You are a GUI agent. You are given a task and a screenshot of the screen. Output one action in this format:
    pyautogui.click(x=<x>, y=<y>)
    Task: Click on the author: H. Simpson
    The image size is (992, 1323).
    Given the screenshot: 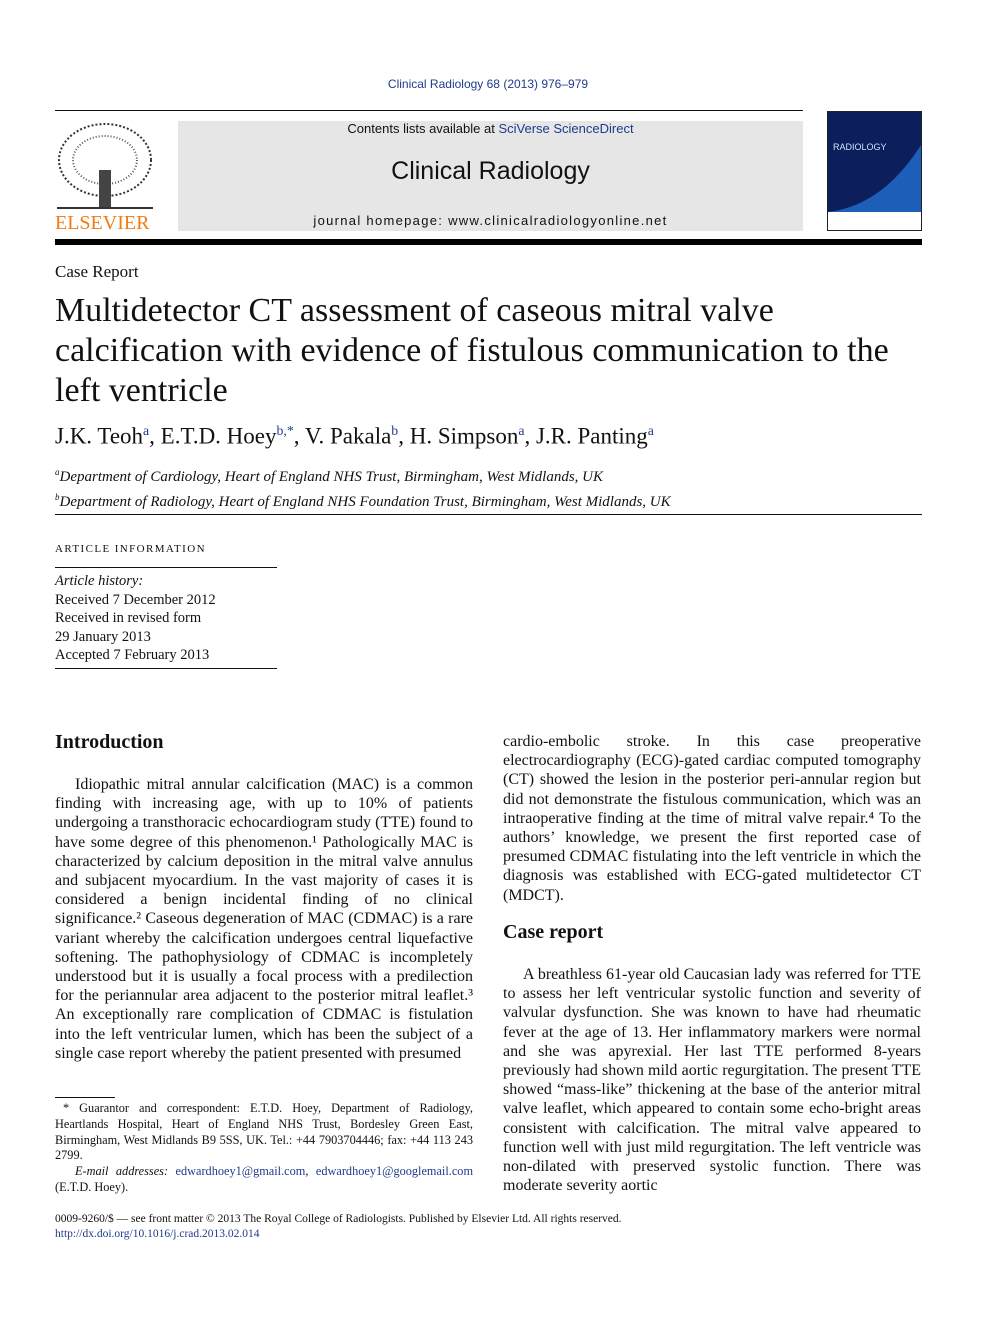 What is the action you would take?
    pyautogui.click(x=464, y=436)
    